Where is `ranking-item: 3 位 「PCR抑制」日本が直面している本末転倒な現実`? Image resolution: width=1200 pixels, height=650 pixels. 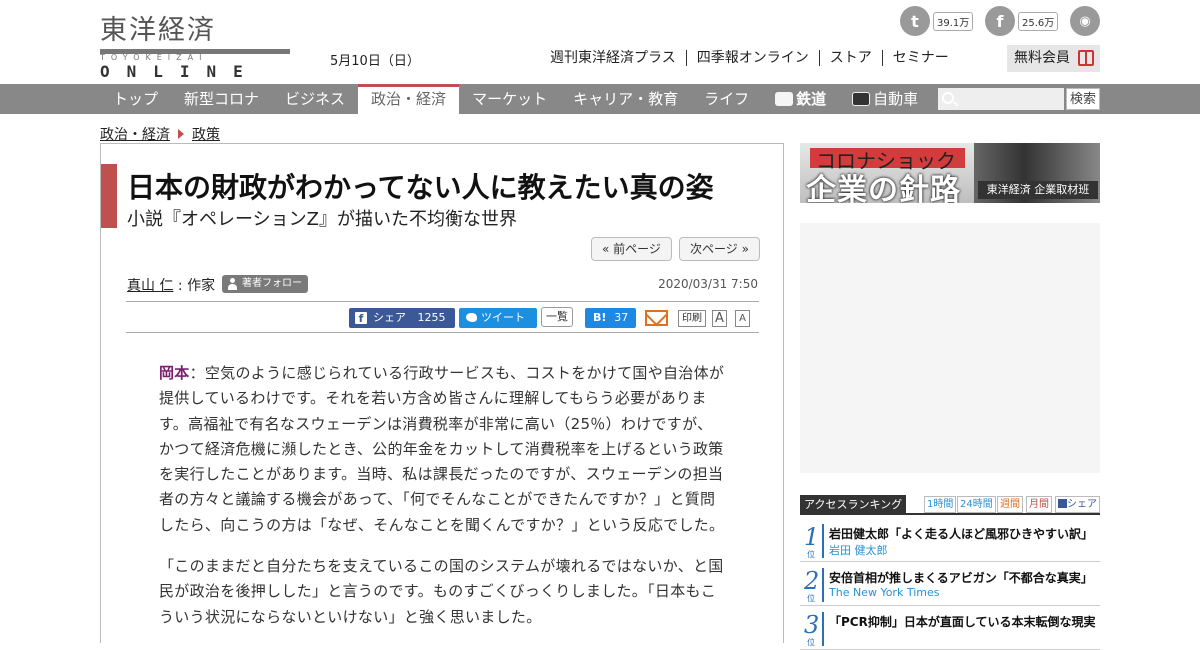
ranking-item: 3 位 「PCR抑制」日本が直面している本末転倒な現実 is located at coordinates (950, 629).